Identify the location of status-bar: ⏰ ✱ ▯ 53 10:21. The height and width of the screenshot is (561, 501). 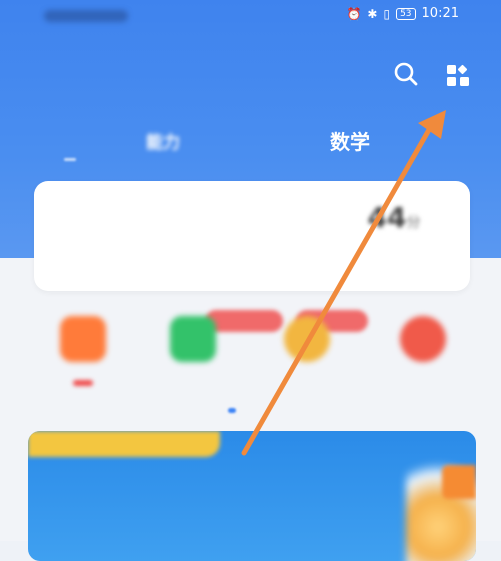
(250, 17).